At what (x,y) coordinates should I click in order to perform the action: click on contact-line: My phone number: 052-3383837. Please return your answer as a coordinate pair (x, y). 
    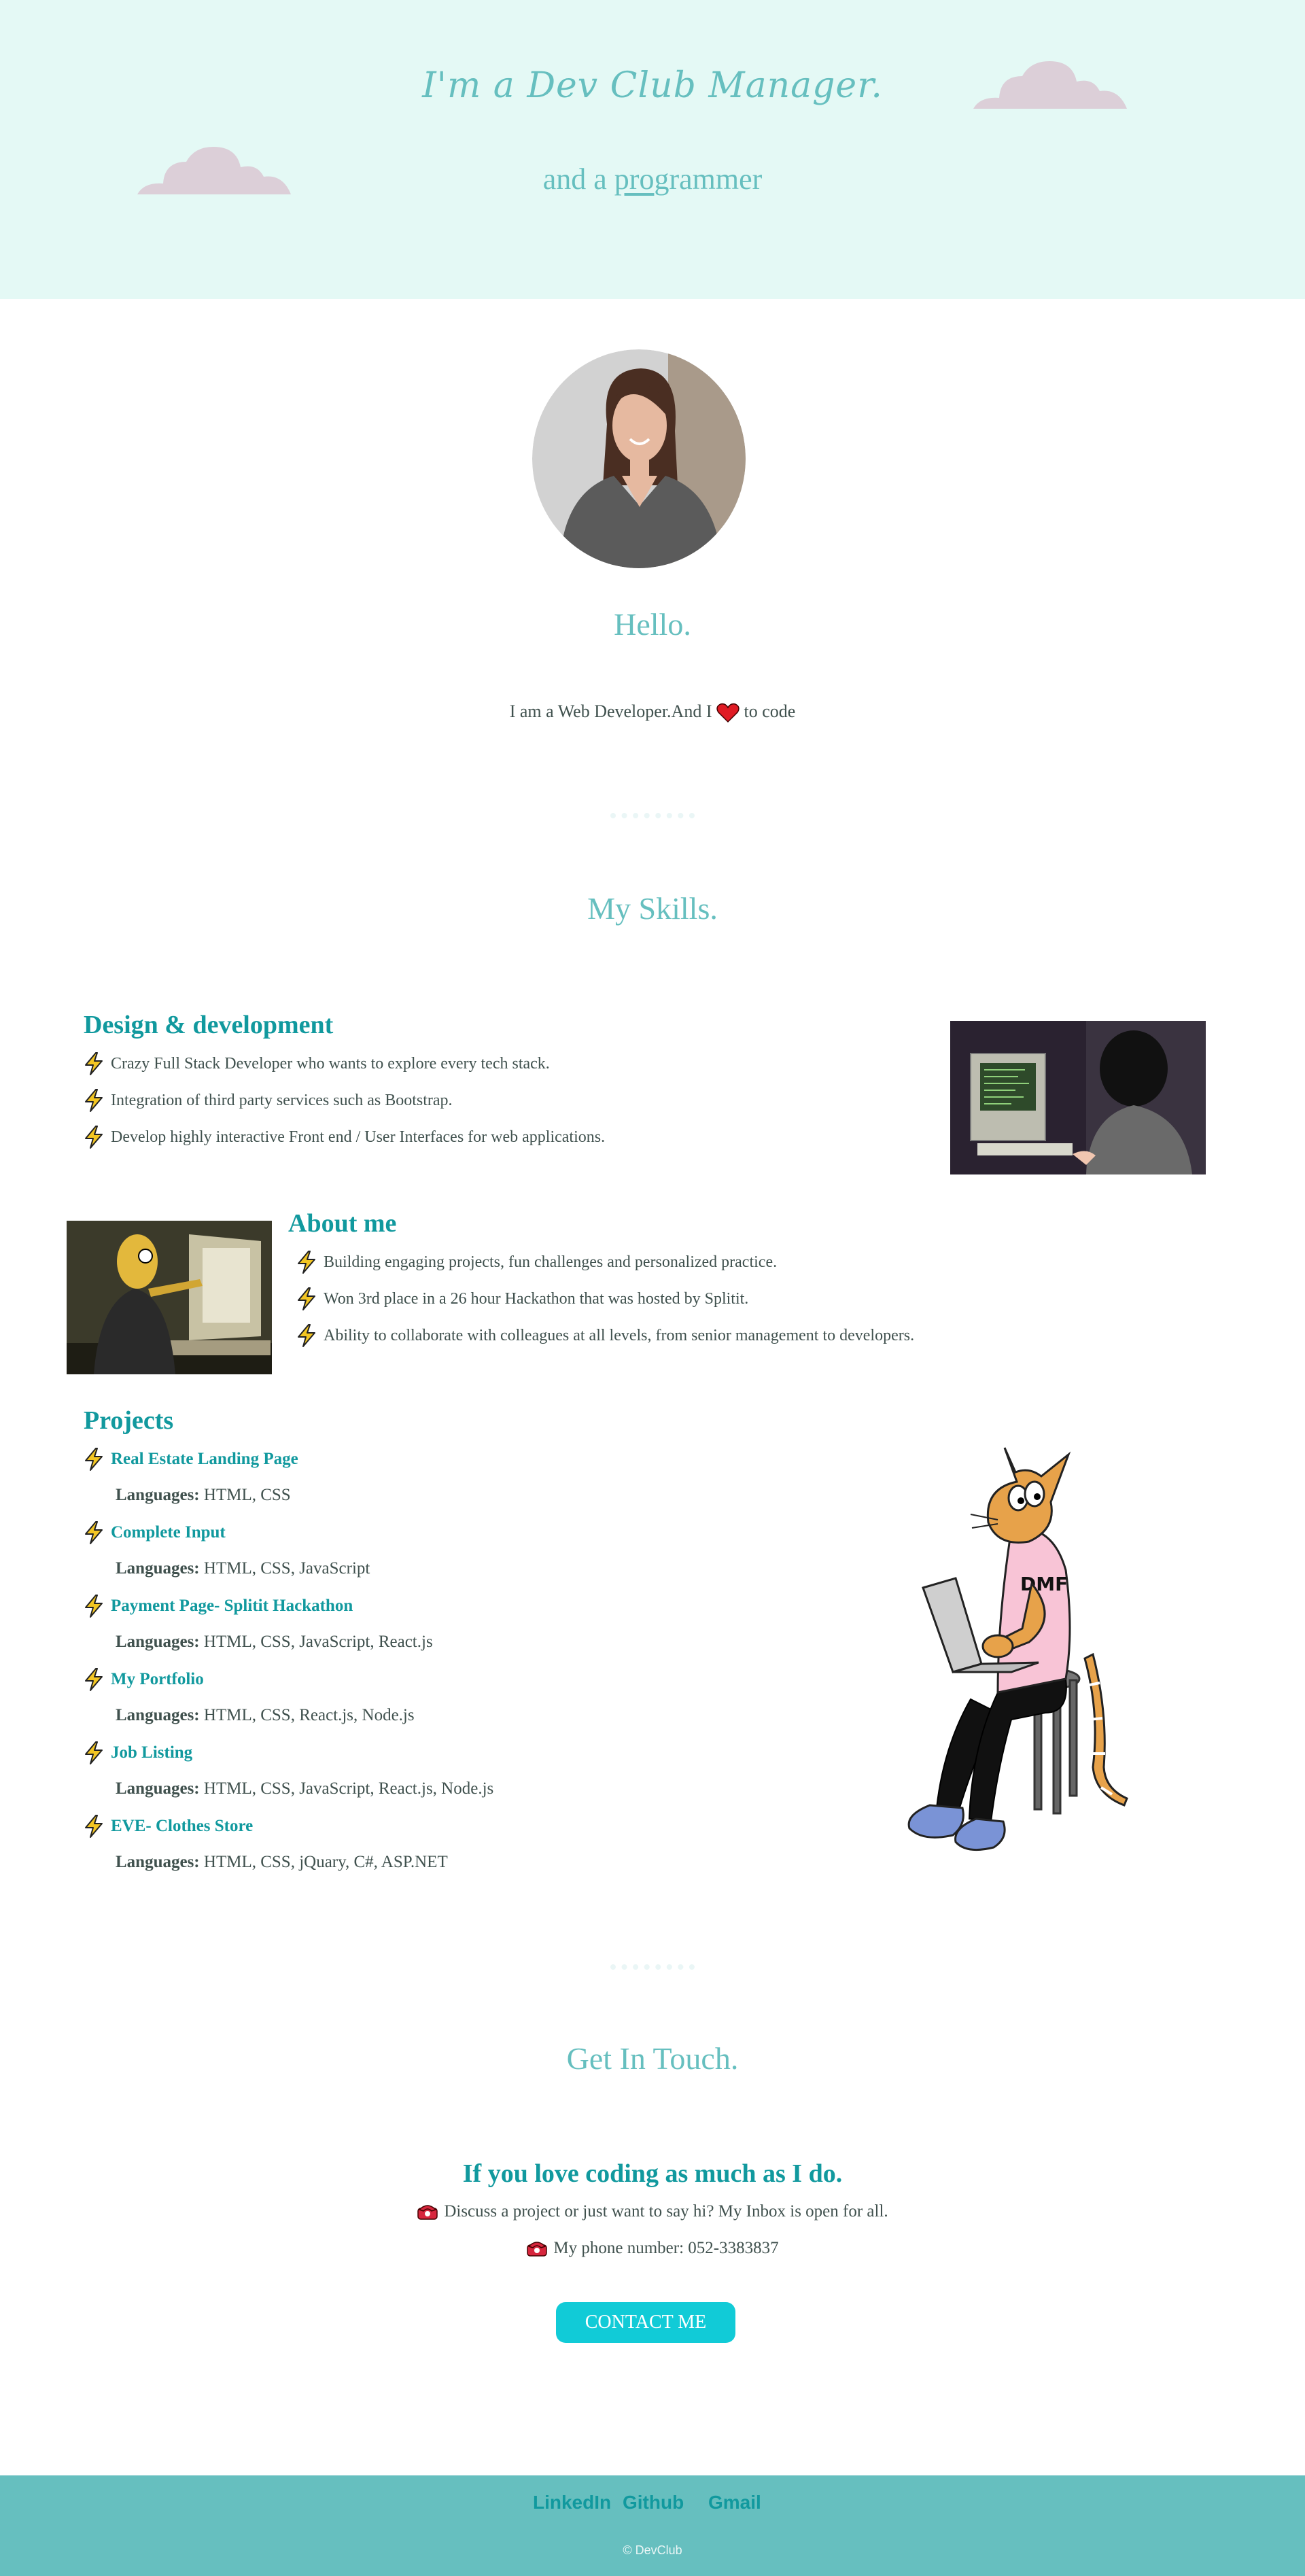
    Looking at the image, I should click on (652, 2248).